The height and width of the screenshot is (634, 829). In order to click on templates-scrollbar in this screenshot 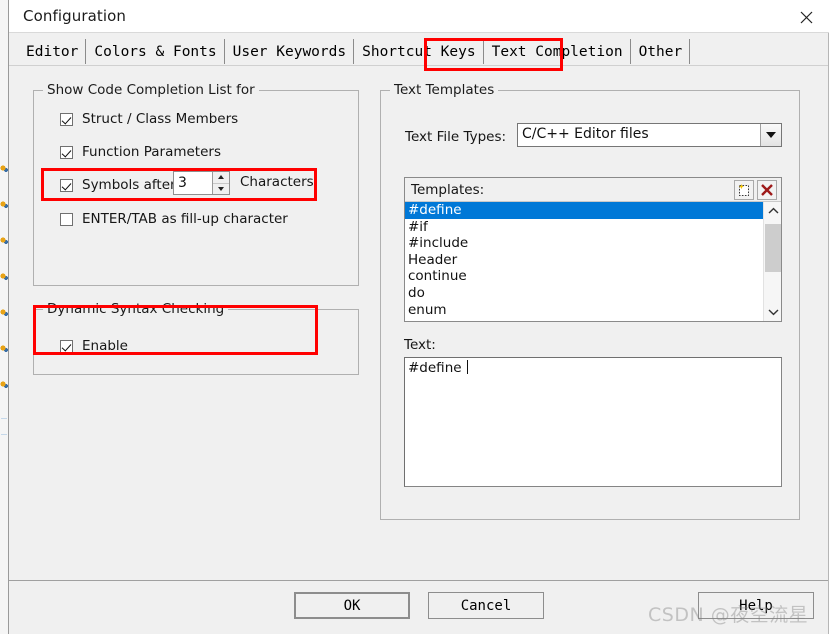, I will do `click(772, 261)`.